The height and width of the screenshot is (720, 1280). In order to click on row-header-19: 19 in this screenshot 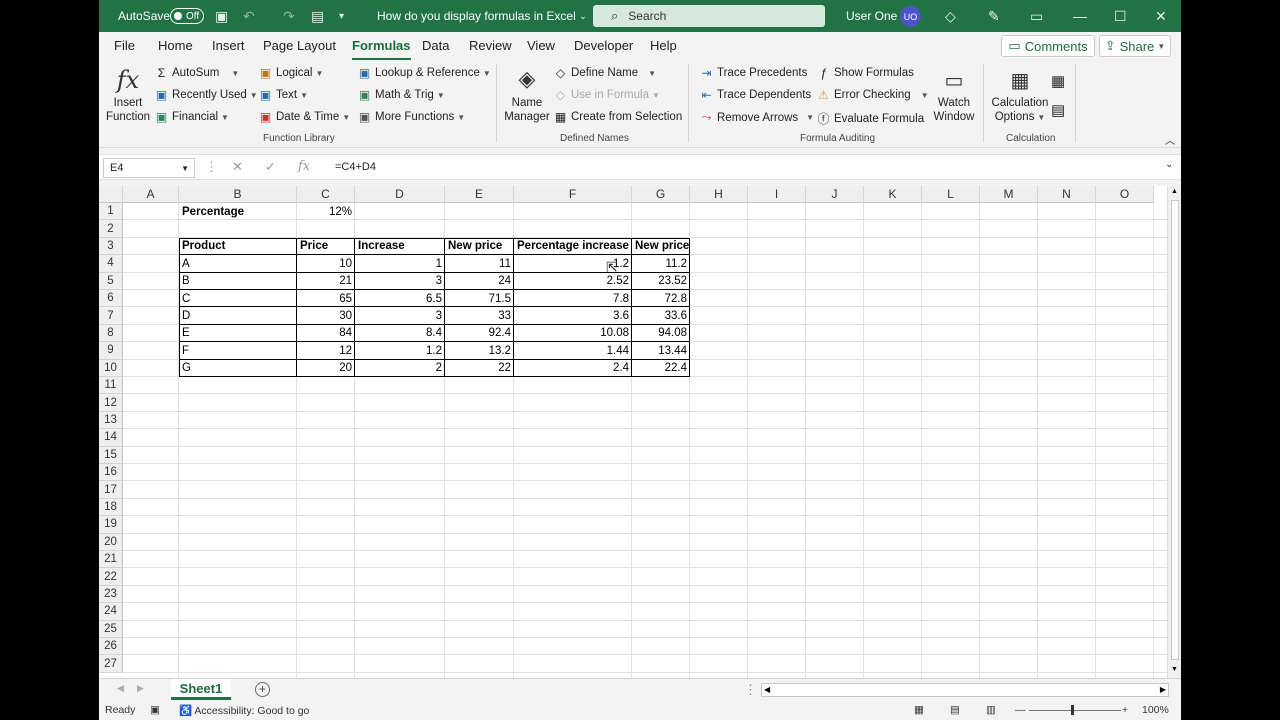, I will do `click(111, 525)`.